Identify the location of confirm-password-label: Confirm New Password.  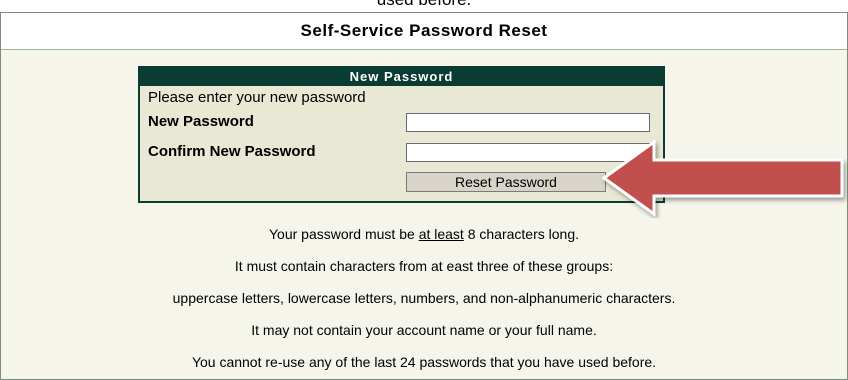
(232, 151).